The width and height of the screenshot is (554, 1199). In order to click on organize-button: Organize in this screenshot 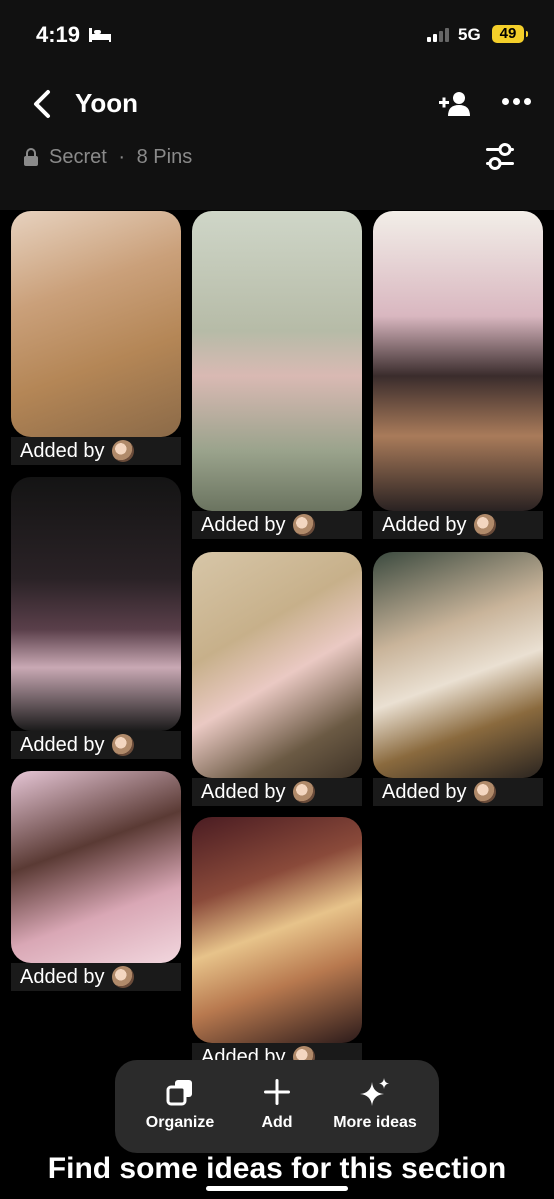, I will do `click(180, 1106)`.